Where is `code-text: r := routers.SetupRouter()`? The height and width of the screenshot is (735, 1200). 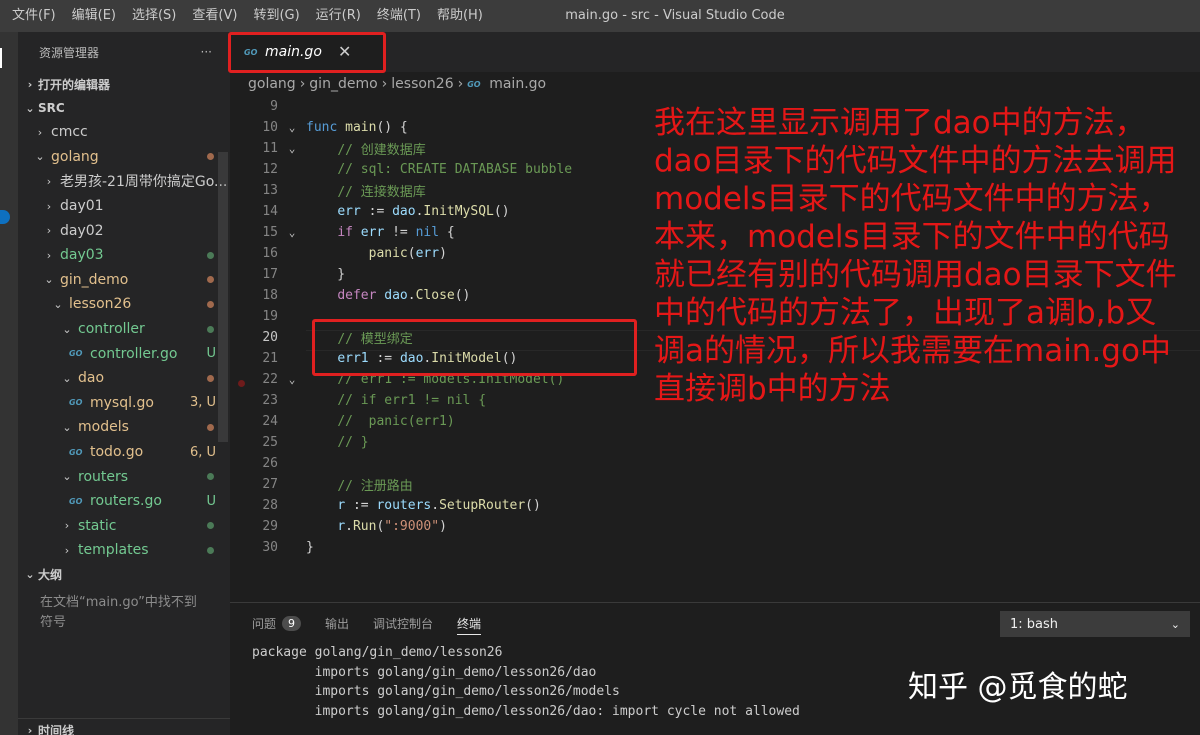
code-text: r := routers.SetupRouter() is located at coordinates (439, 505).